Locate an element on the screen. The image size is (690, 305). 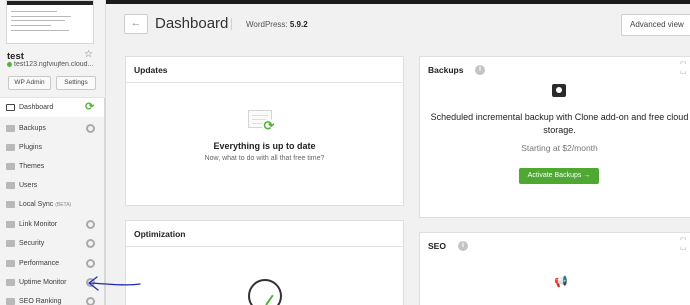
beta-badge: (BETA) is located at coordinates (63, 205).